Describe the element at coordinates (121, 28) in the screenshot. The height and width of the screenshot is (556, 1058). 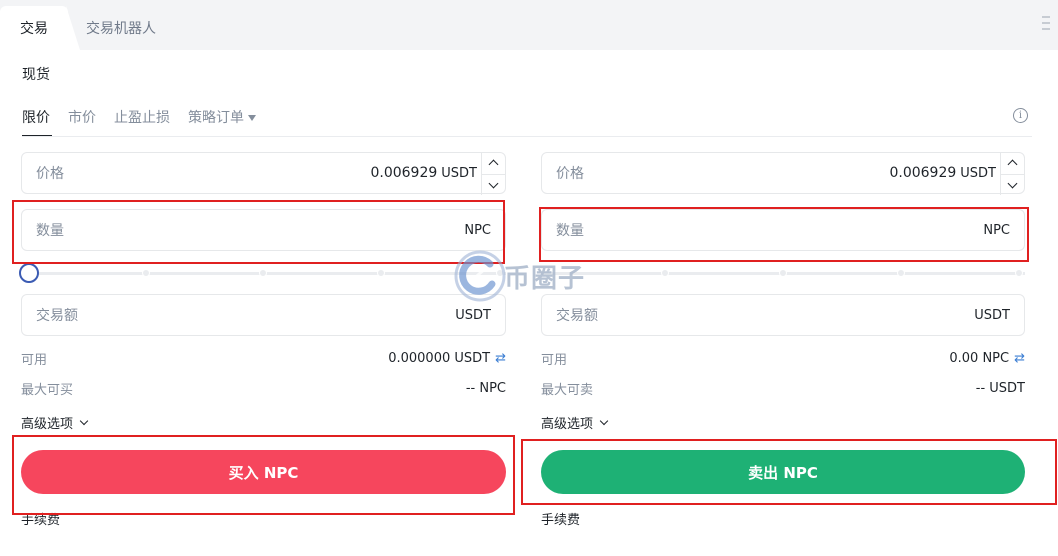
I see `tab-trading-bot: 交易机器人` at that location.